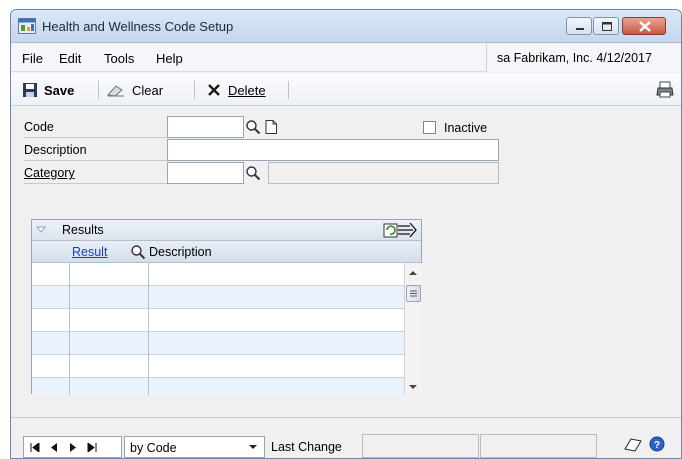 Image resolution: width=682 pixels, height=459 pixels. Describe the element at coordinates (214, 90) in the screenshot. I see `delete-x-icon` at that location.